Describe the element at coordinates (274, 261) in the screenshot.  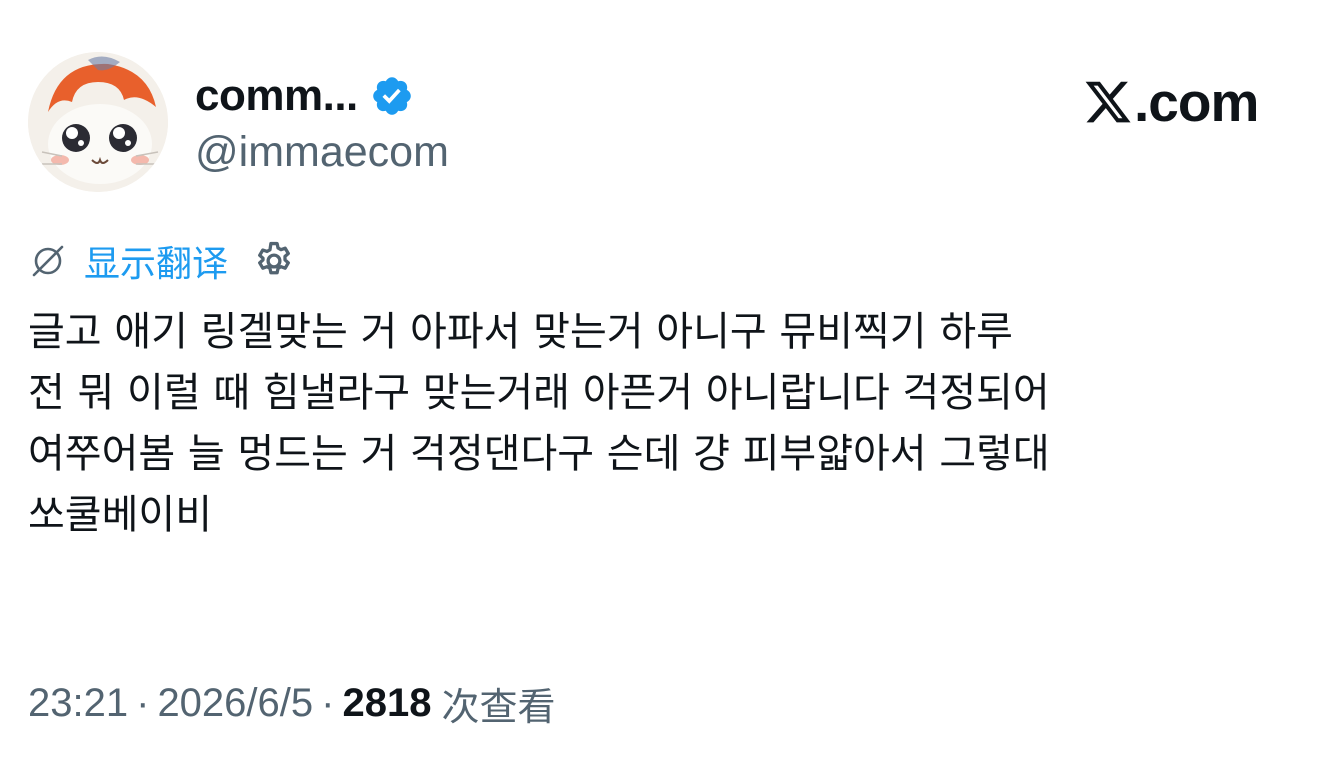
I see `gear-icon` at that location.